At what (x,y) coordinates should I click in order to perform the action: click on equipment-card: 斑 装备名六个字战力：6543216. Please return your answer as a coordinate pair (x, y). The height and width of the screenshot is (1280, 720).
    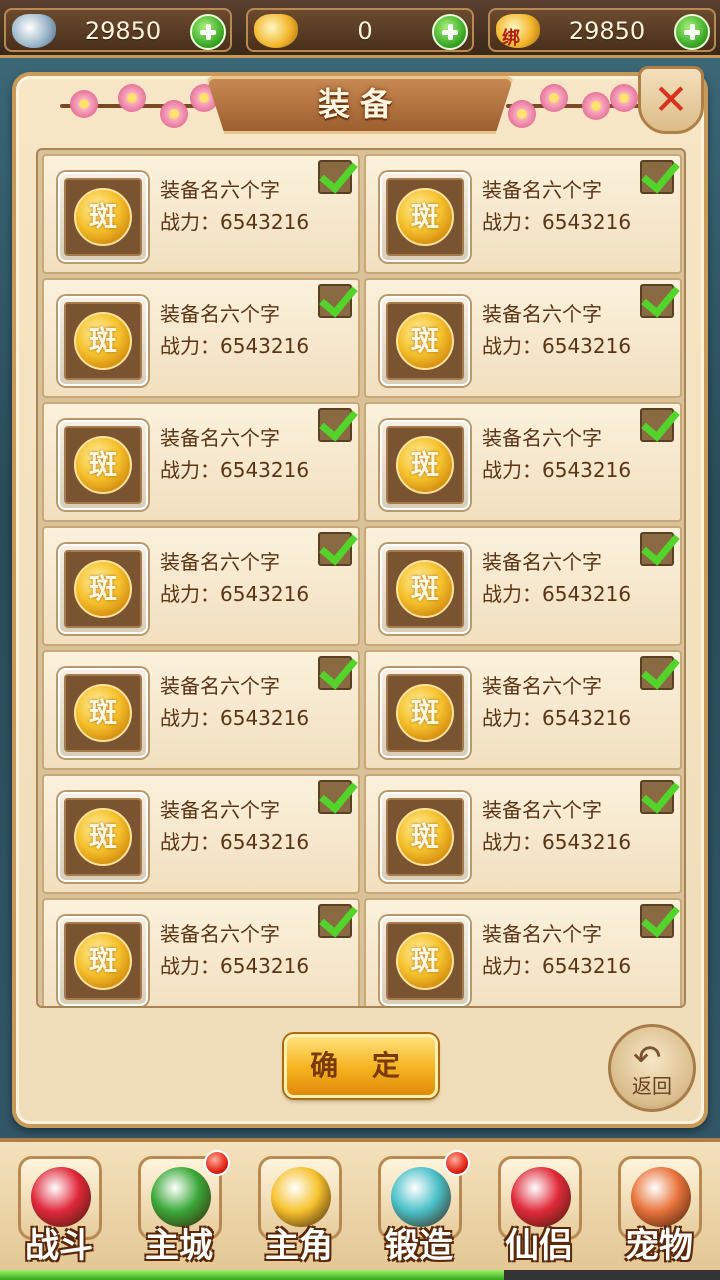
    Looking at the image, I should click on (523, 710).